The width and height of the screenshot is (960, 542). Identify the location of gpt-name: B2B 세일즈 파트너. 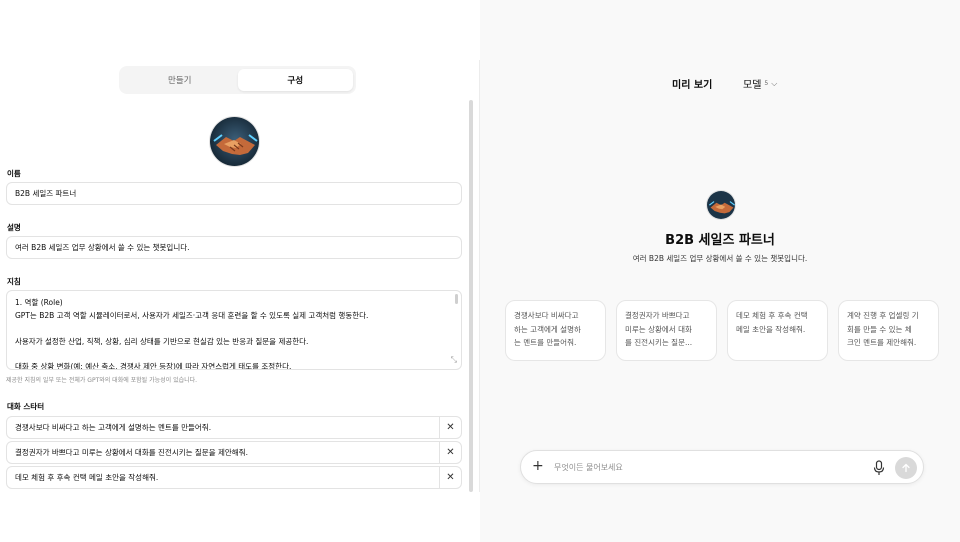
(720, 240).